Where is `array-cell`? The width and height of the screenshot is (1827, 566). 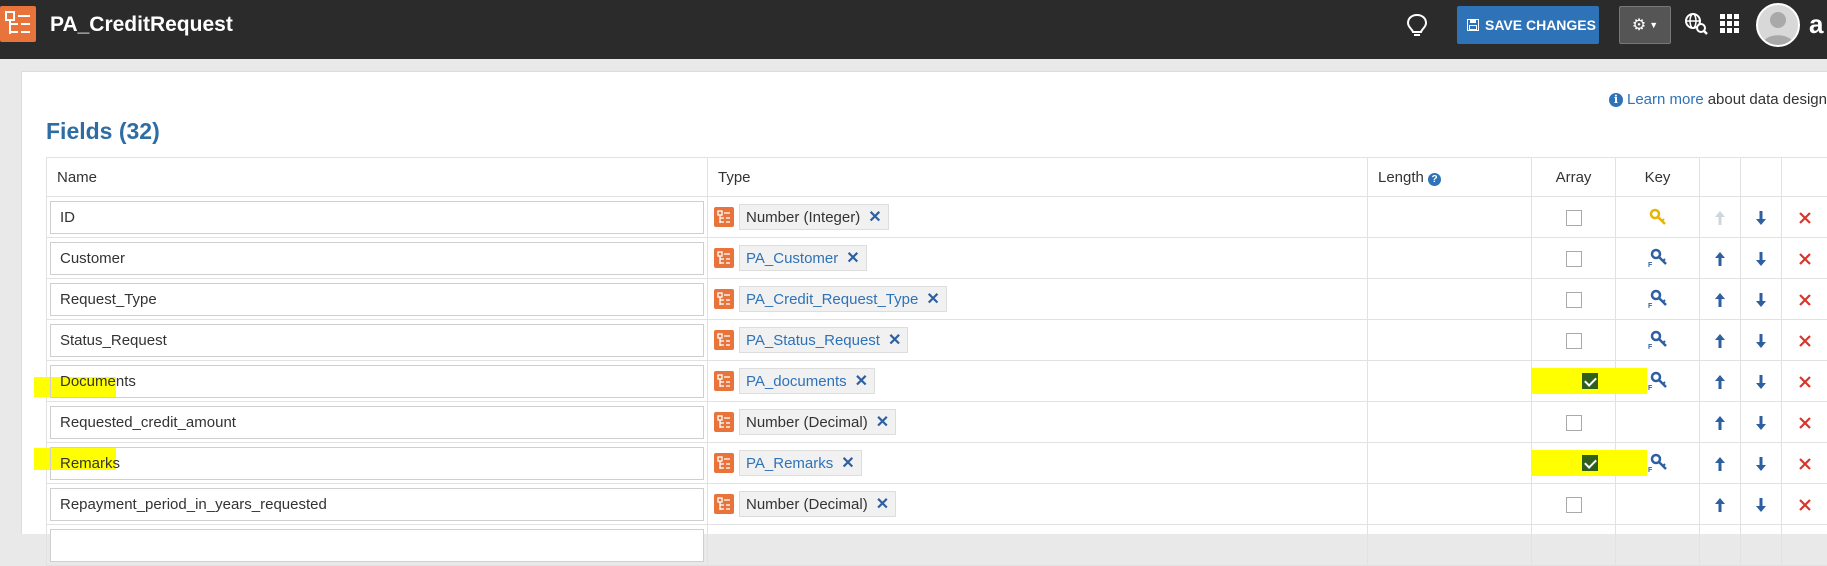
array-cell is located at coordinates (1574, 340).